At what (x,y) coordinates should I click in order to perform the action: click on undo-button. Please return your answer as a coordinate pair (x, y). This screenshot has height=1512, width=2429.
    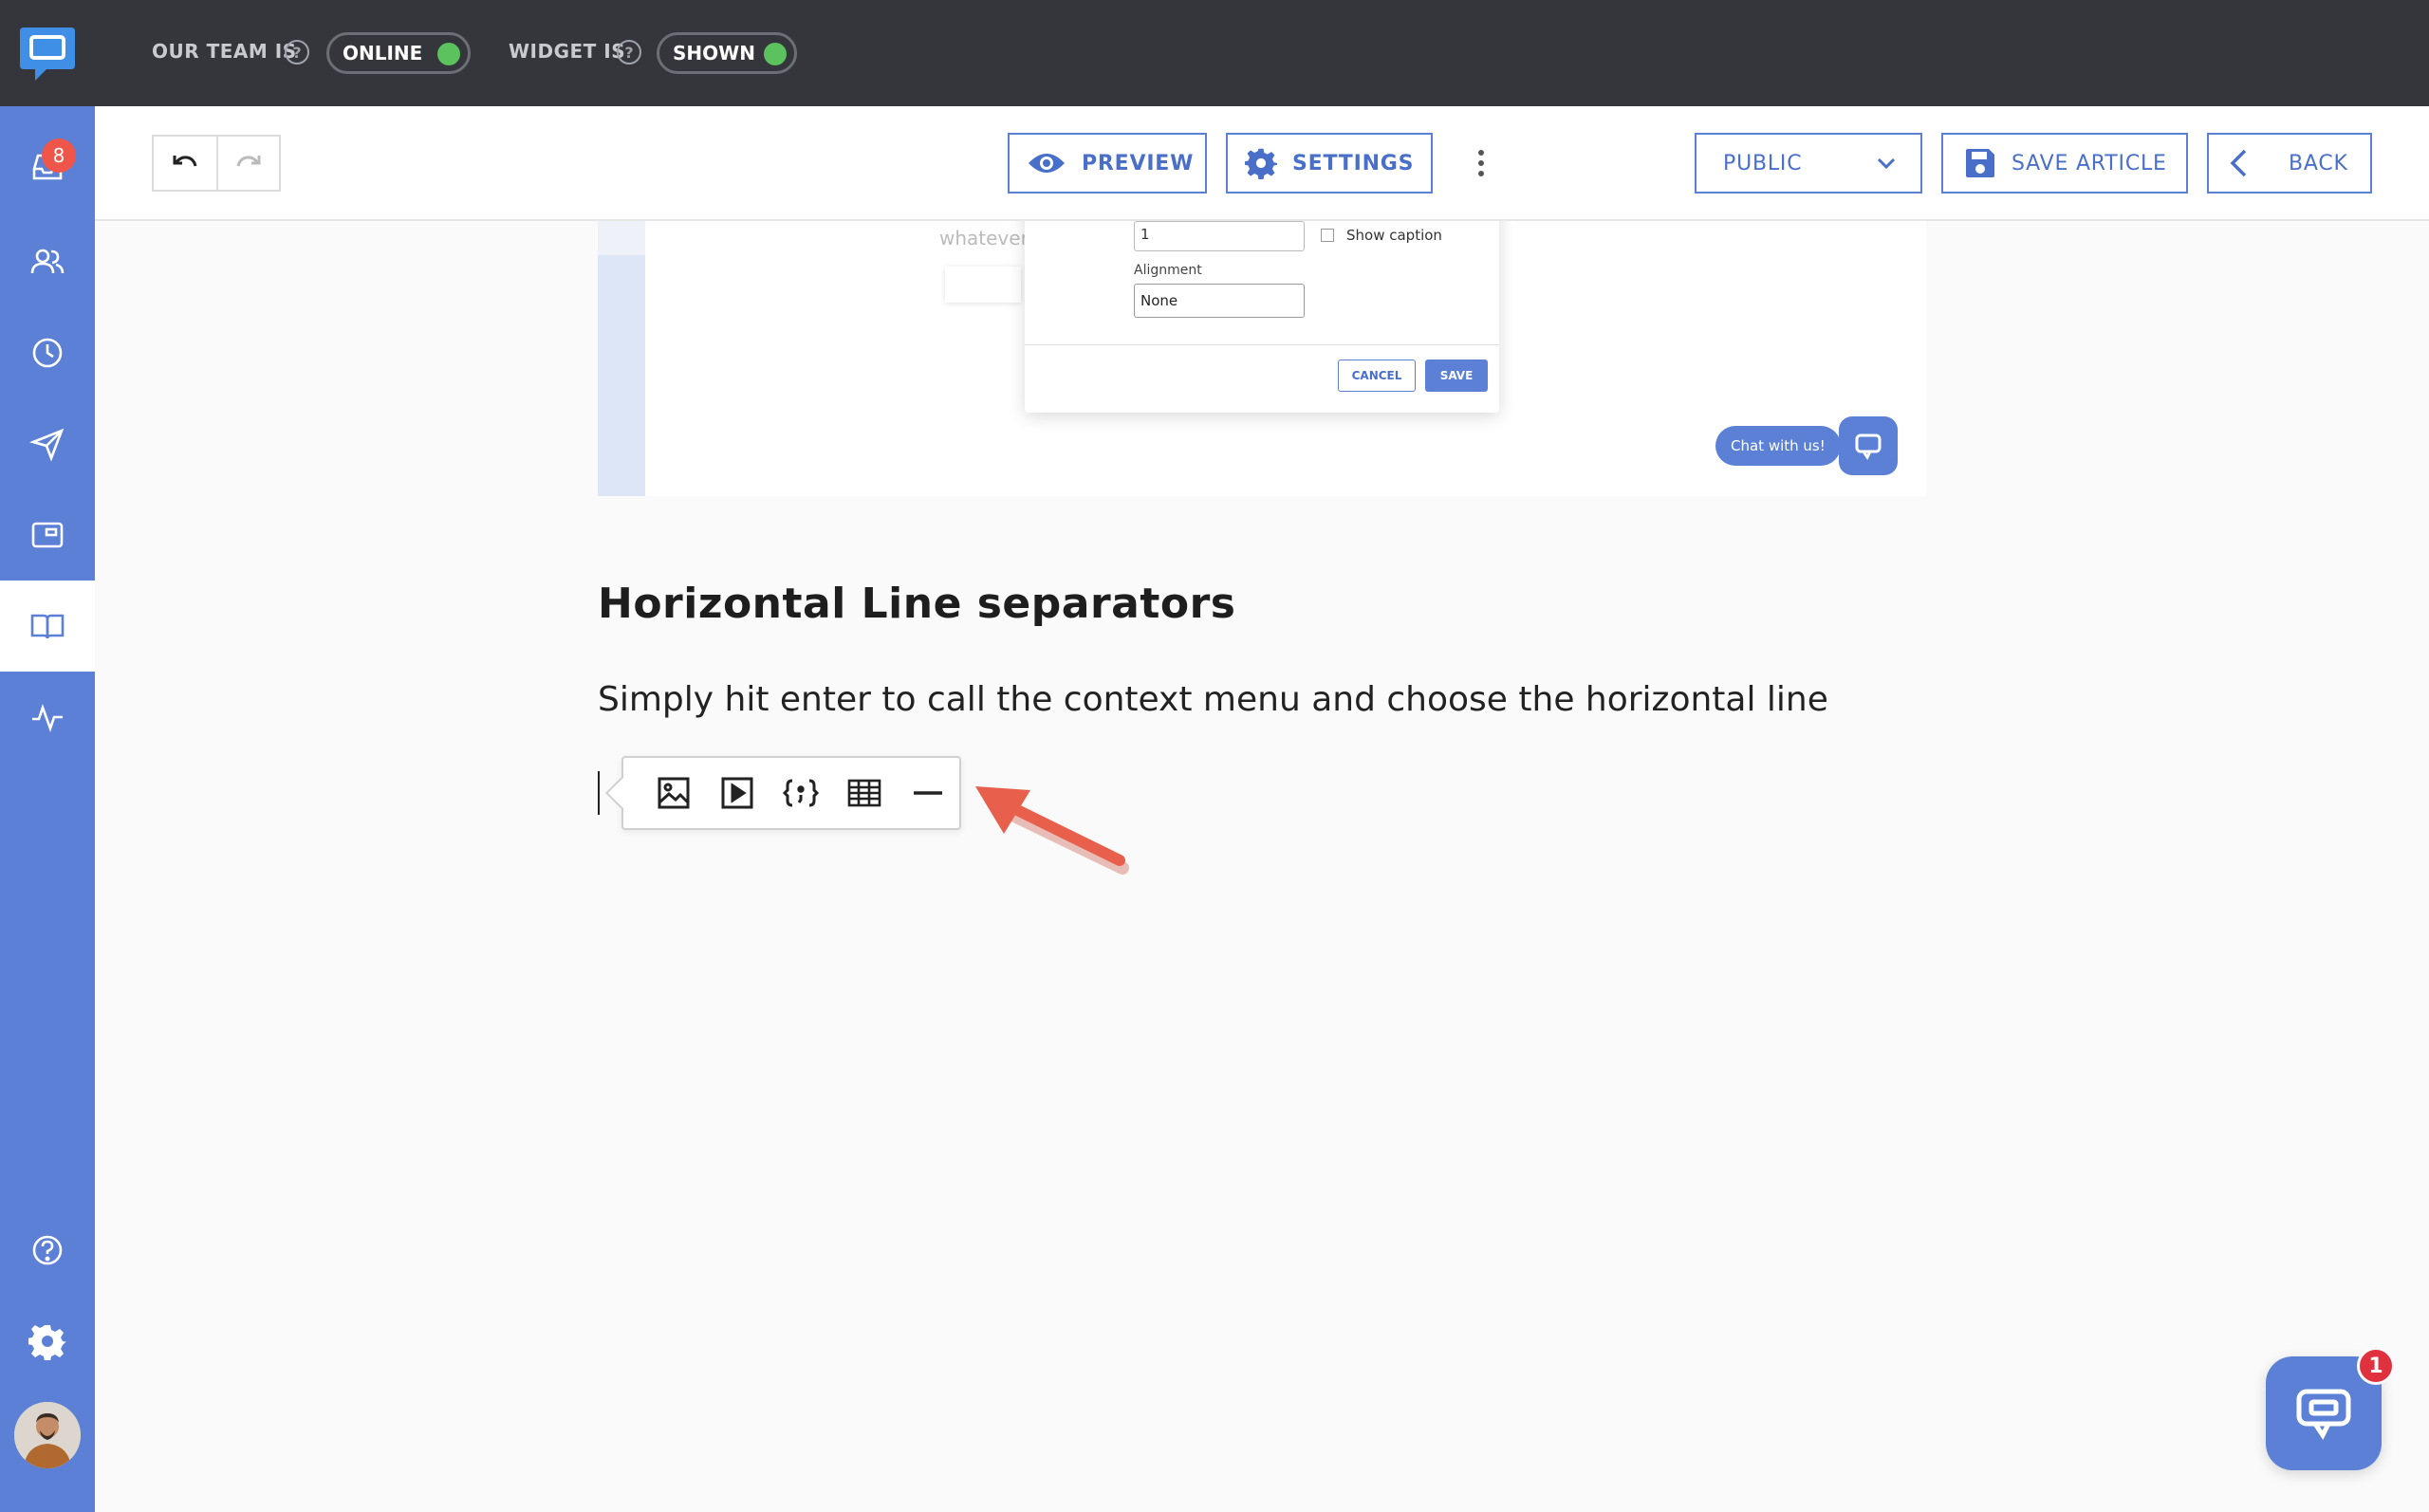
    Looking at the image, I should click on (185, 163).